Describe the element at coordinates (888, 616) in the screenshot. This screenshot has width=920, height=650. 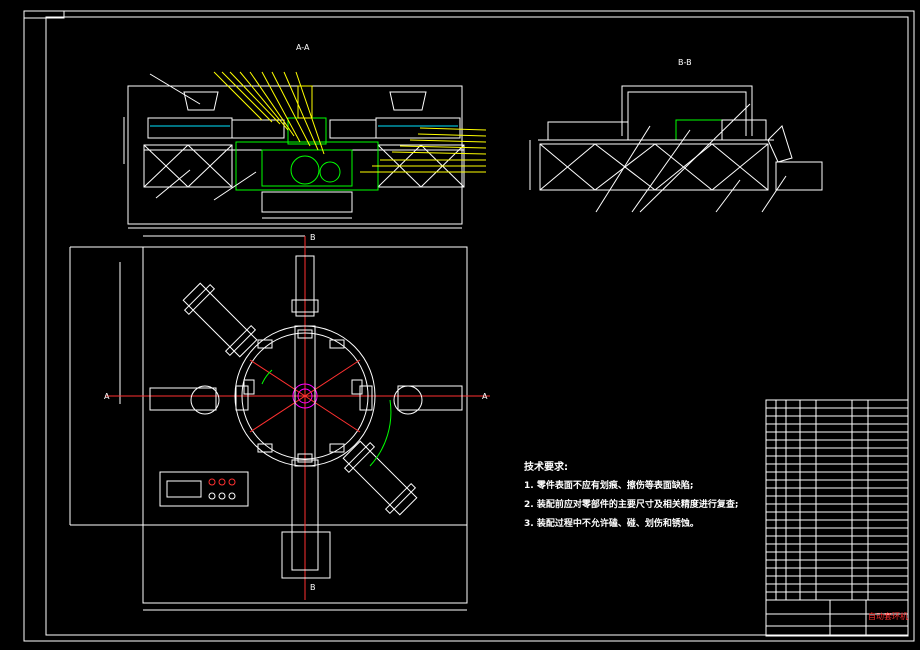
I see `drawing-name: 自动套环机` at that location.